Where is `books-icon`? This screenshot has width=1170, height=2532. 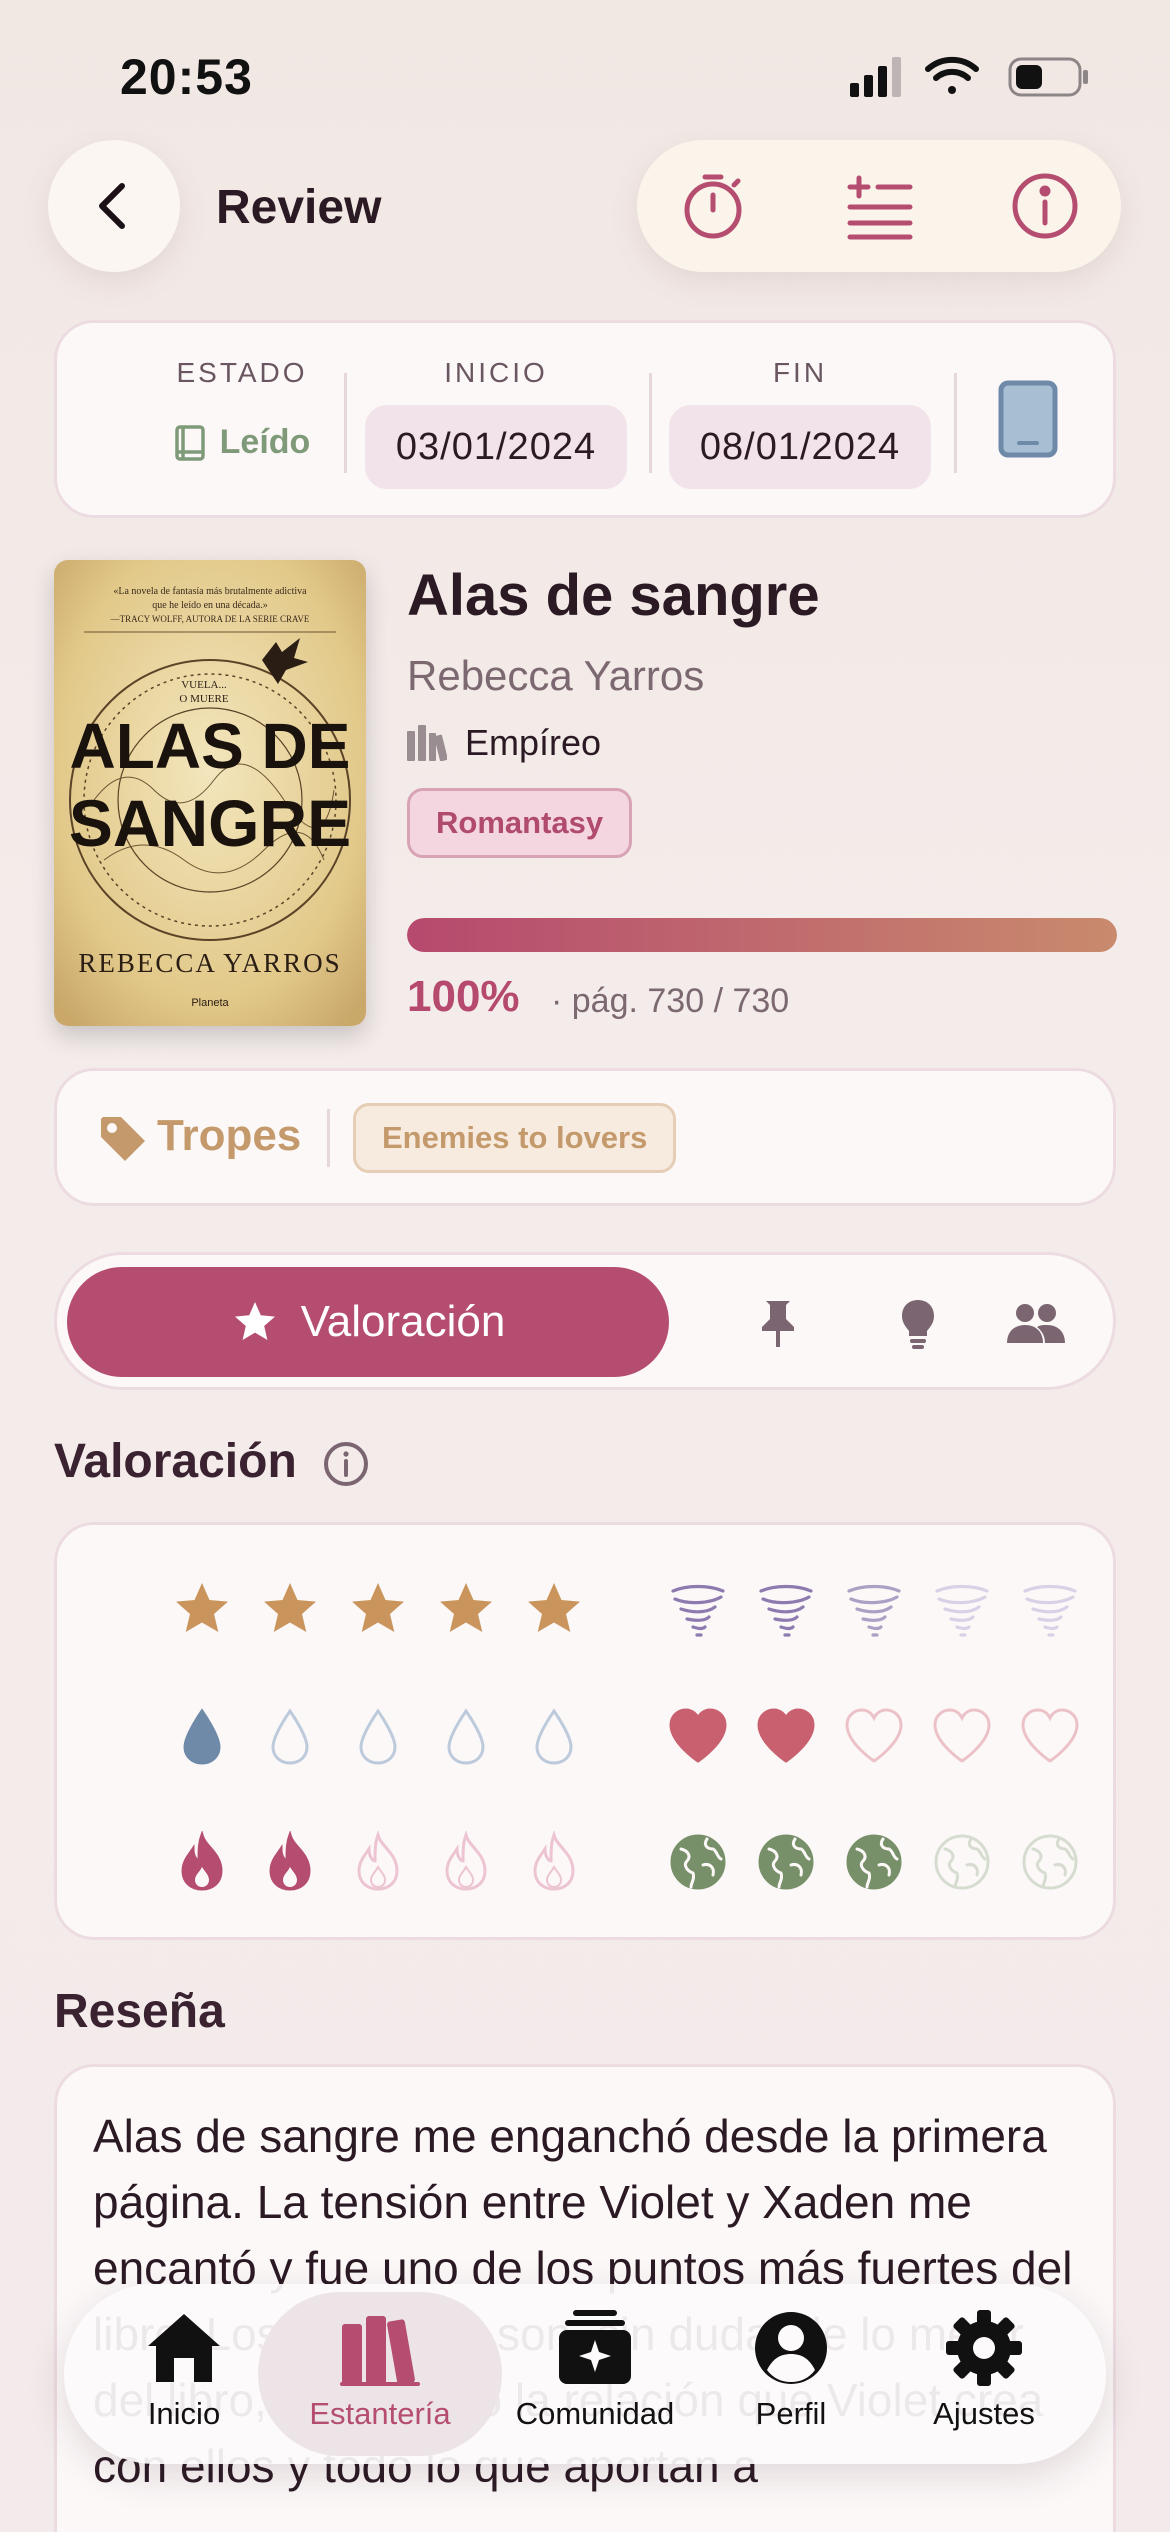 books-icon is located at coordinates (380, 2351).